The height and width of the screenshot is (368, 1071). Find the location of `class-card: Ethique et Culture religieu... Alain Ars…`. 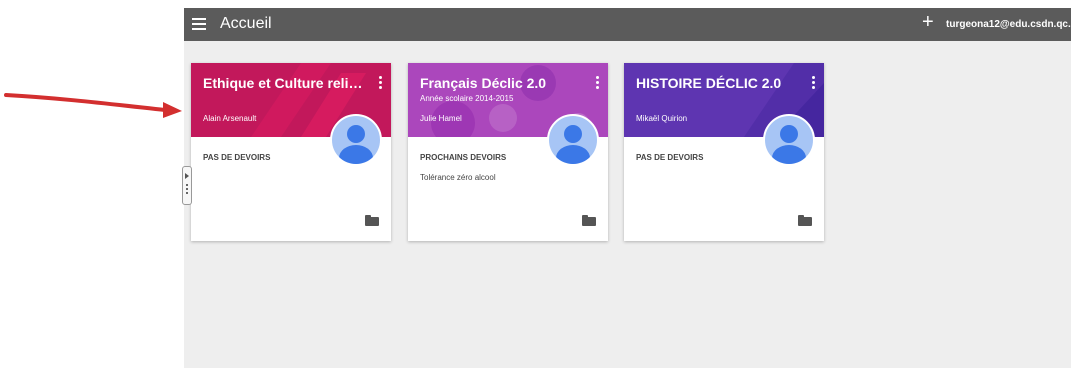

class-card: Ethique et Culture religieu... Alain Ars… is located at coordinates (291, 152).